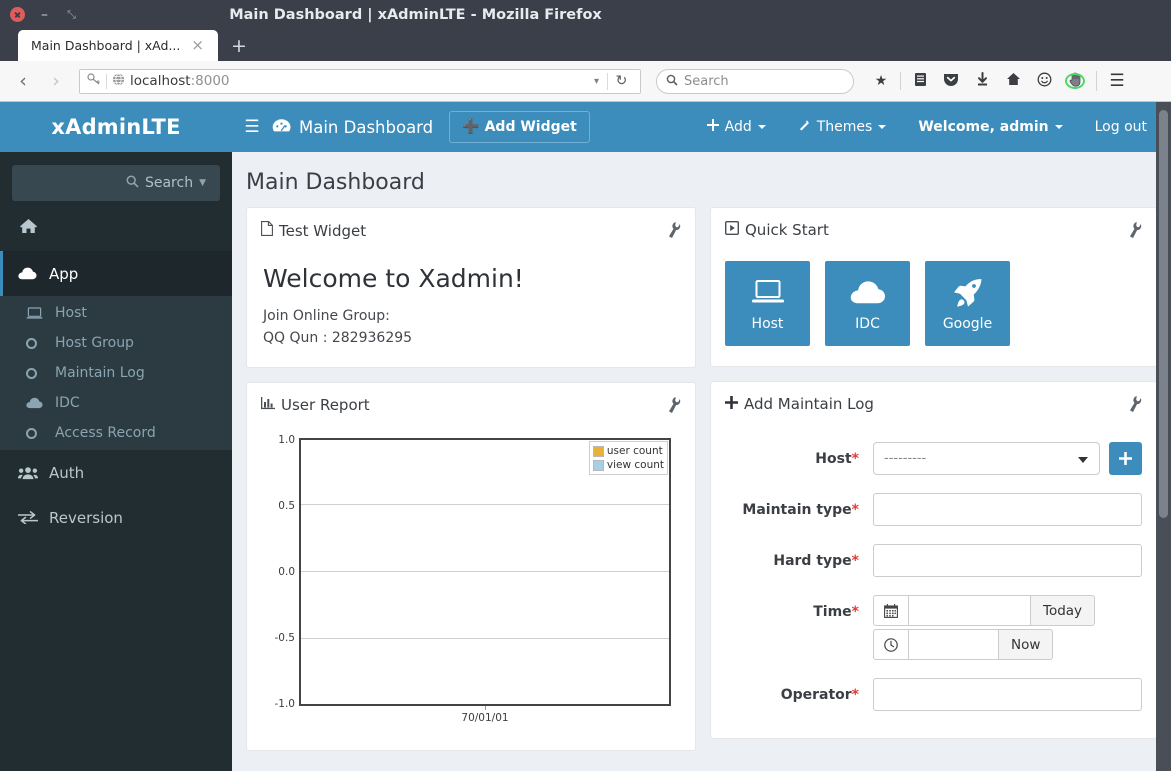 The height and width of the screenshot is (771, 1171). Describe the element at coordinates (706, 81) in the screenshot. I see `search-placeholder: Search` at that location.